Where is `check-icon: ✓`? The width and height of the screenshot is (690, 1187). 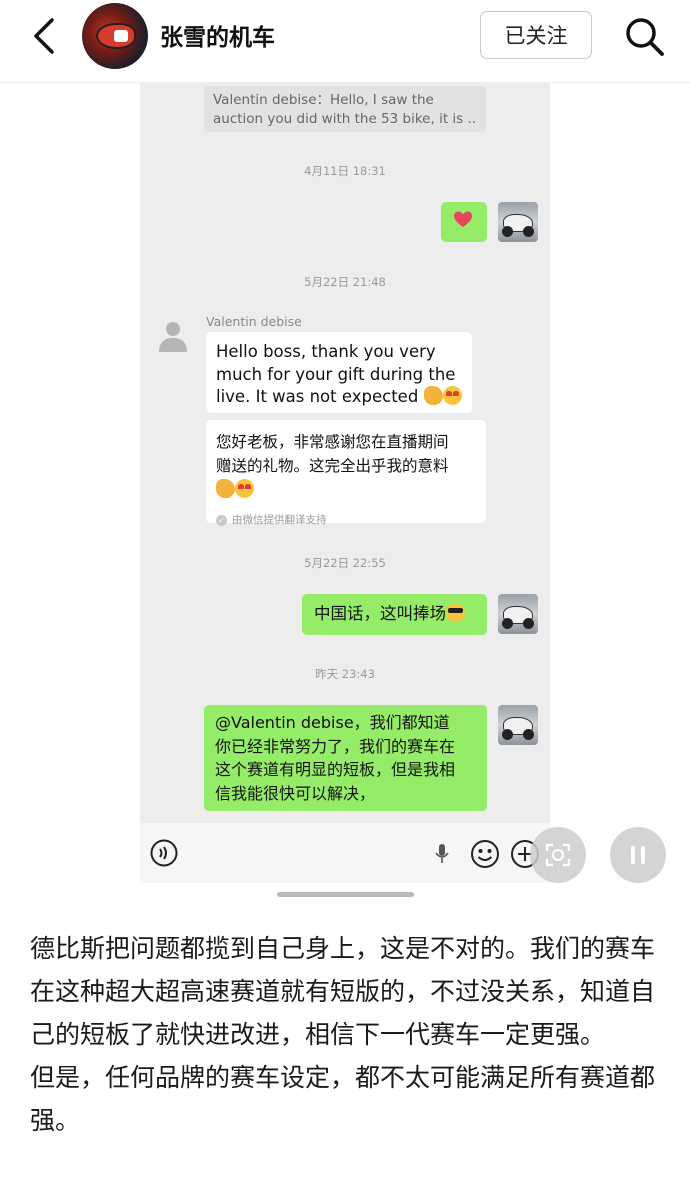 check-icon: ✓ is located at coordinates (221, 520).